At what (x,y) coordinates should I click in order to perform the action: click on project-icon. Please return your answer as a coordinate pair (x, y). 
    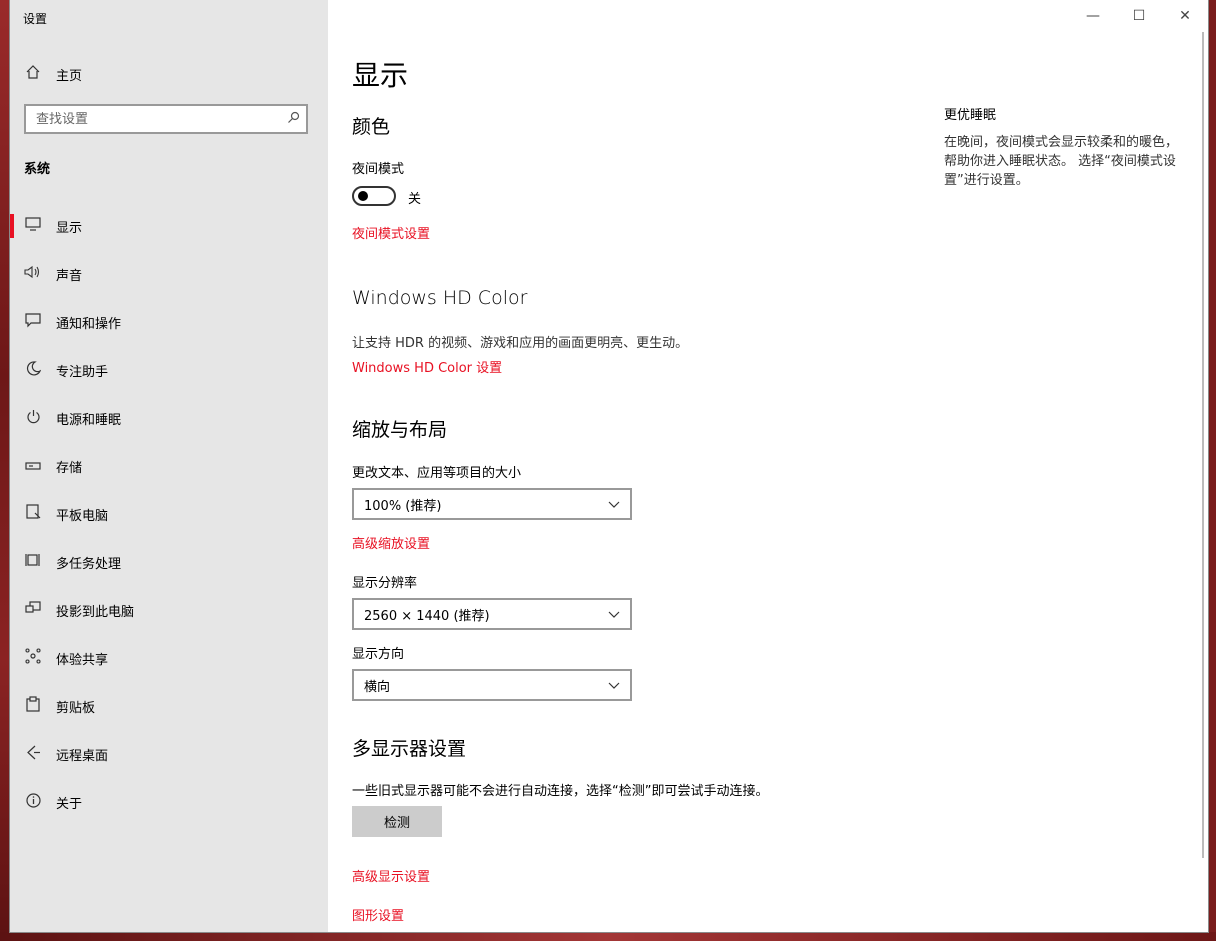
    Looking at the image, I should click on (33, 610).